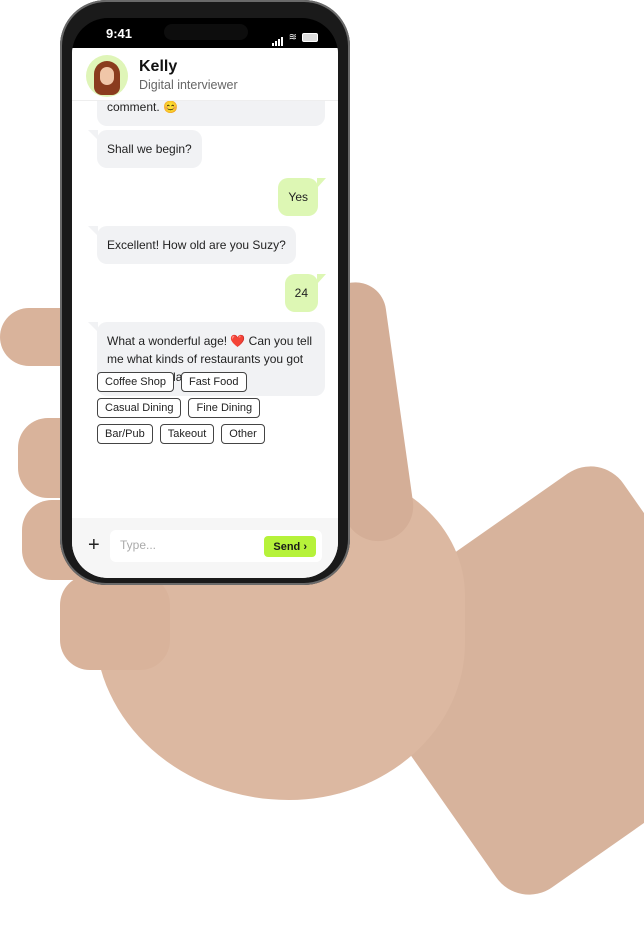 The width and height of the screenshot is (644, 931). Describe the element at coordinates (192, 245) in the screenshot. I see `message-bot: Excellent! How old are you Suzy?` at that location.